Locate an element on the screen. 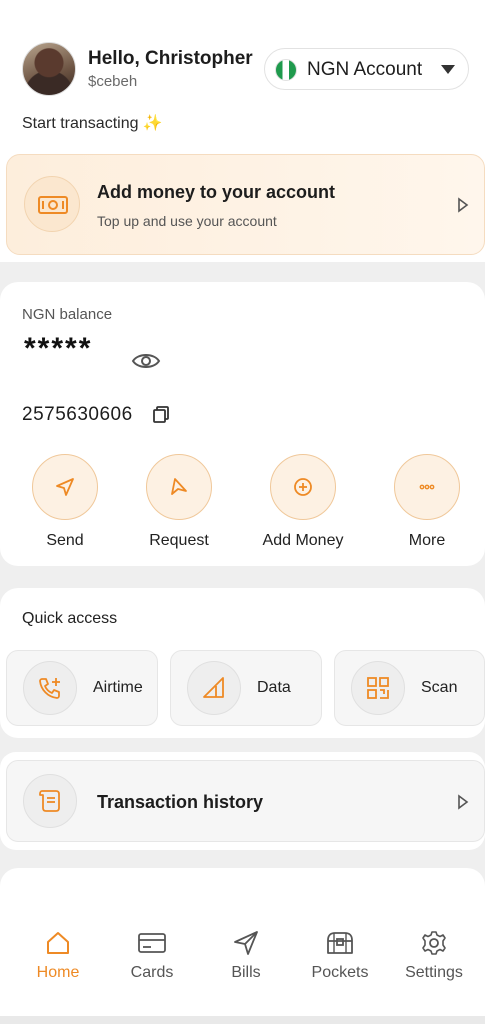 The width and height of the screenshot is (485, 1024). quick-airtime-label: Airtime is located at coordinates (118, 687).